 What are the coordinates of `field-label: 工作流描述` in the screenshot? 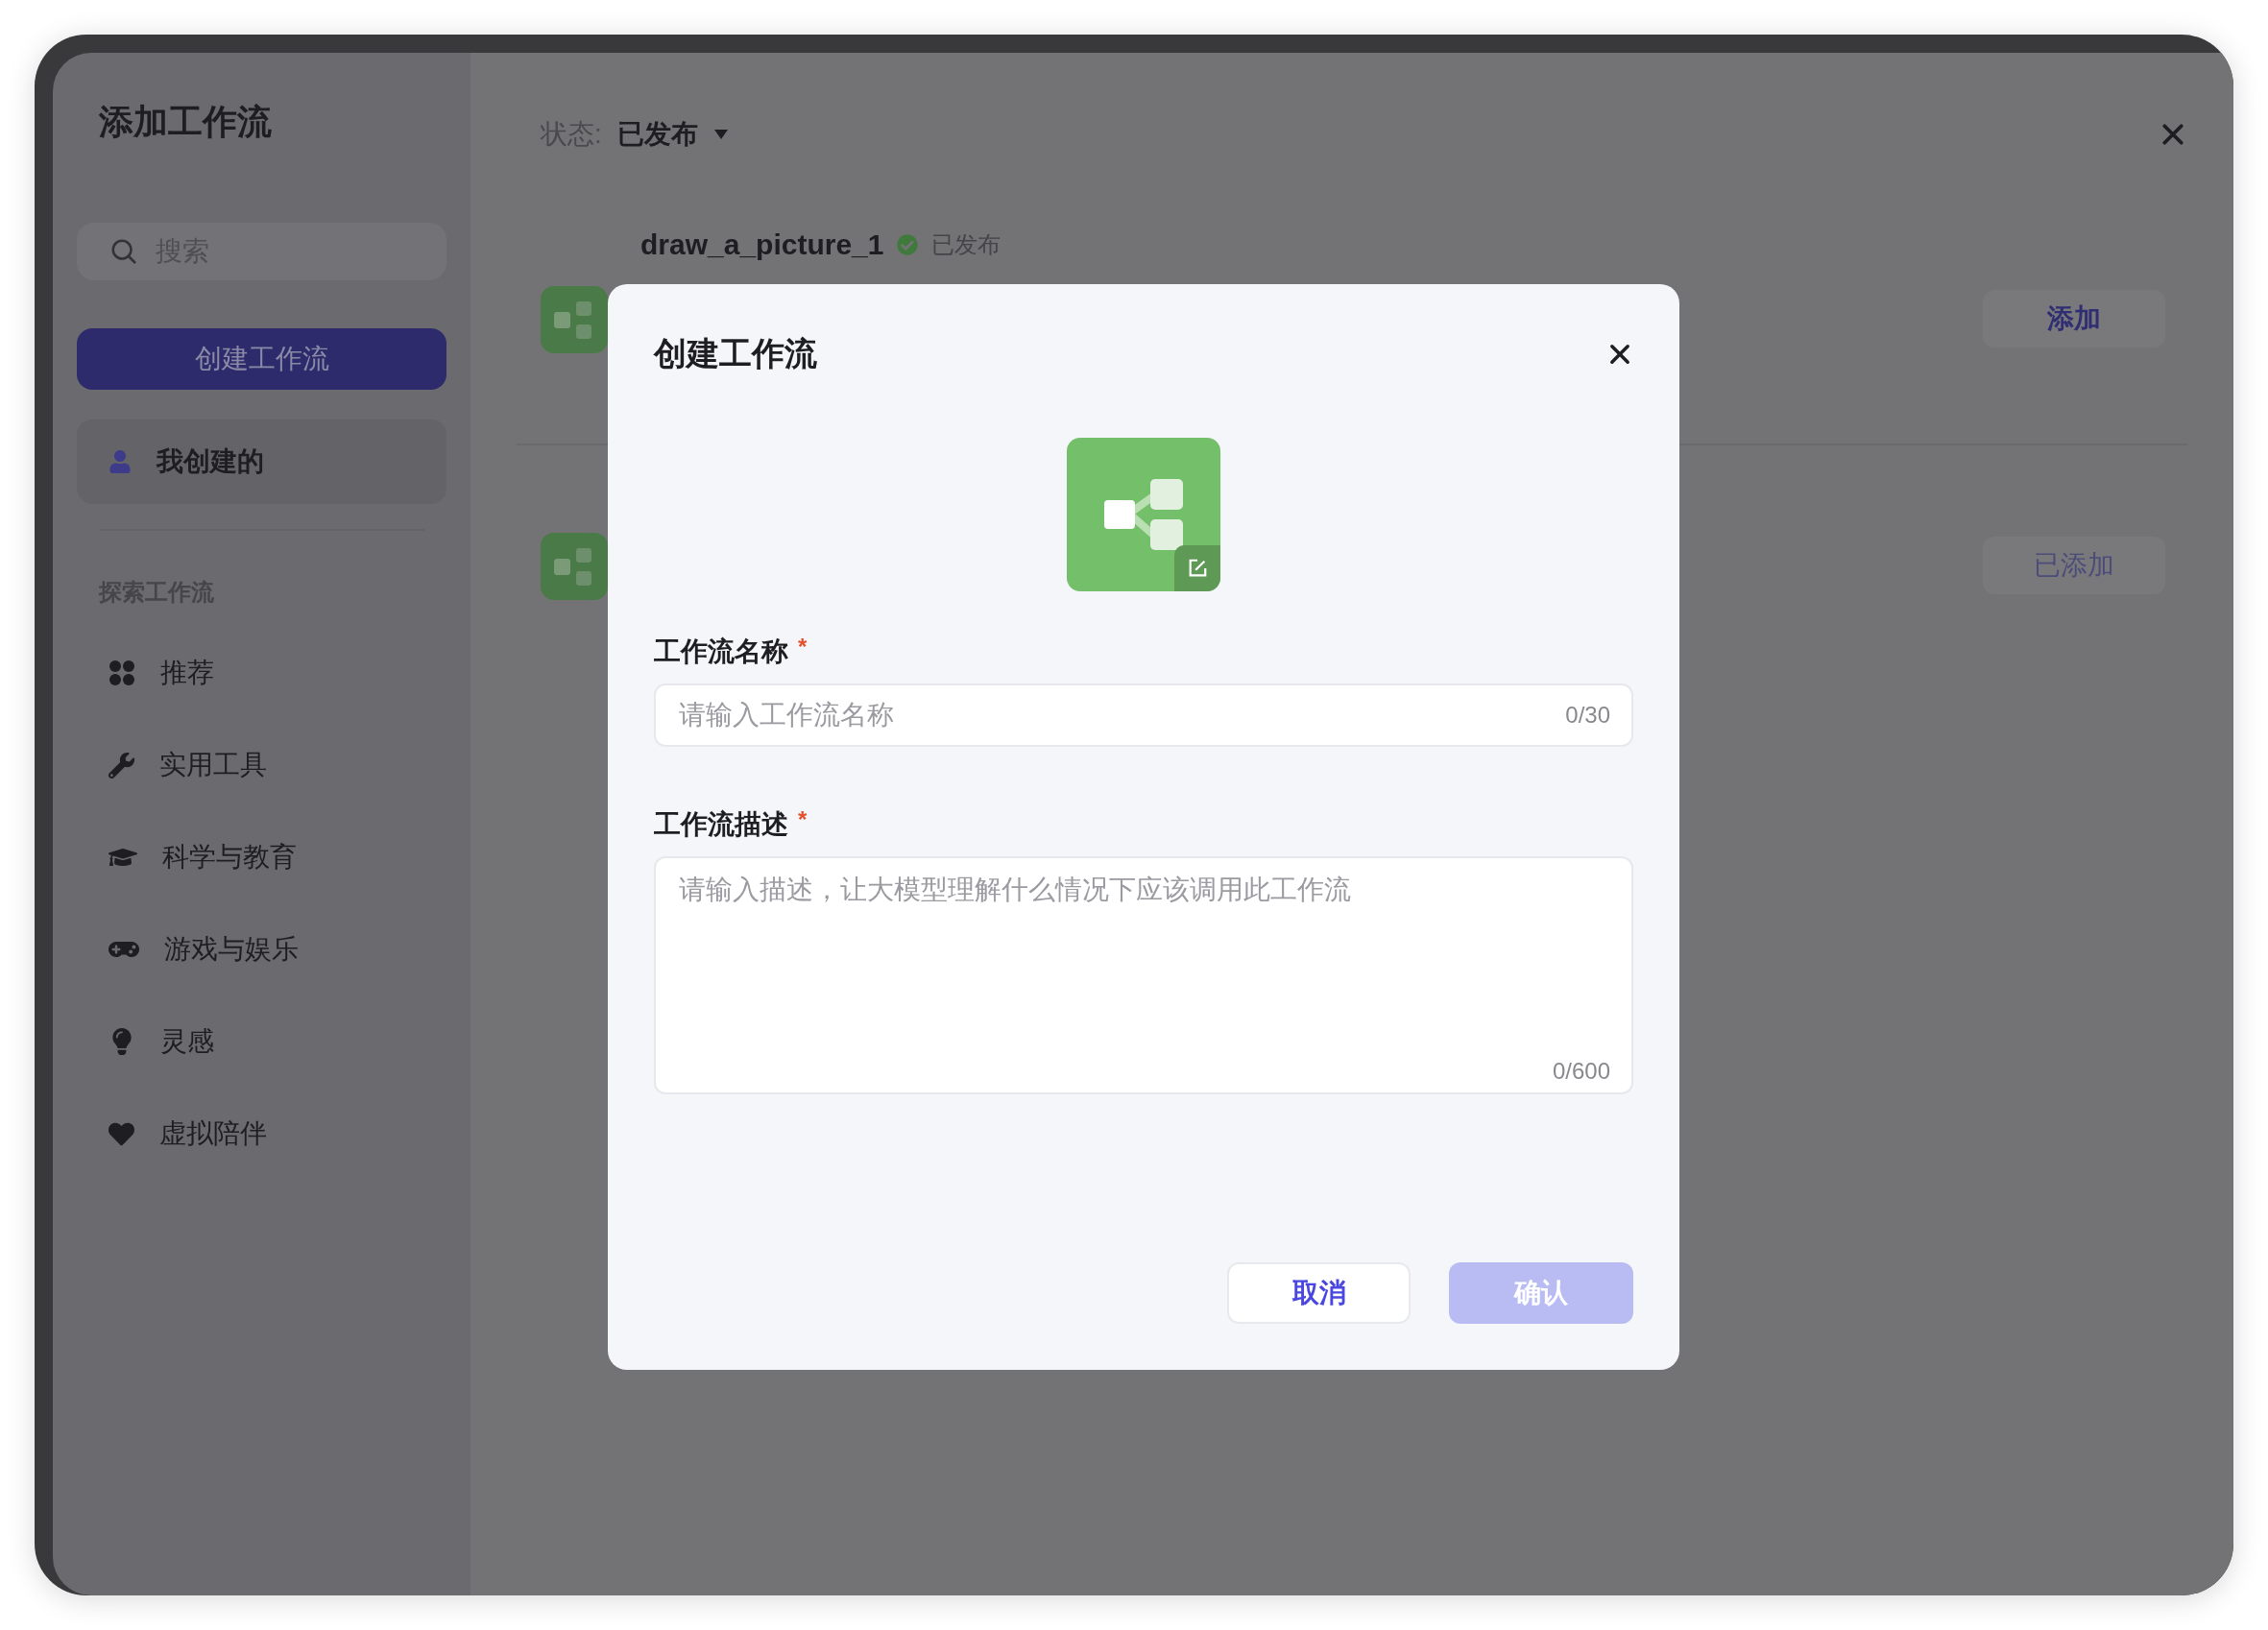 It's located at (721, 825).